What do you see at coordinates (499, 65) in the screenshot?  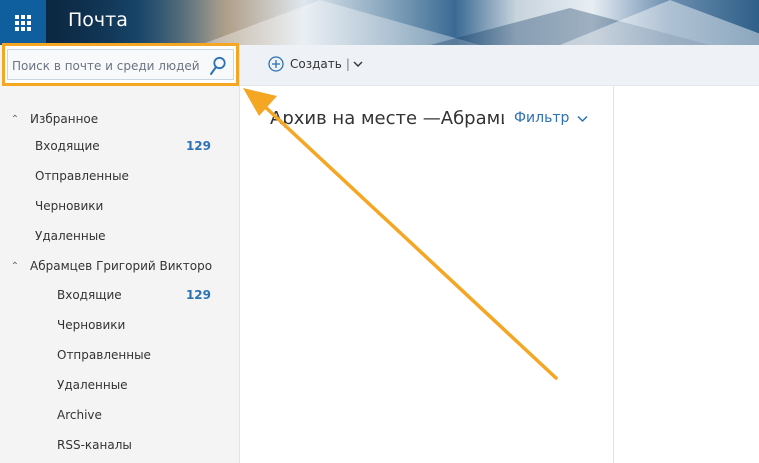 I see `command-bar: Создать |` at bounding box center [499, 65].